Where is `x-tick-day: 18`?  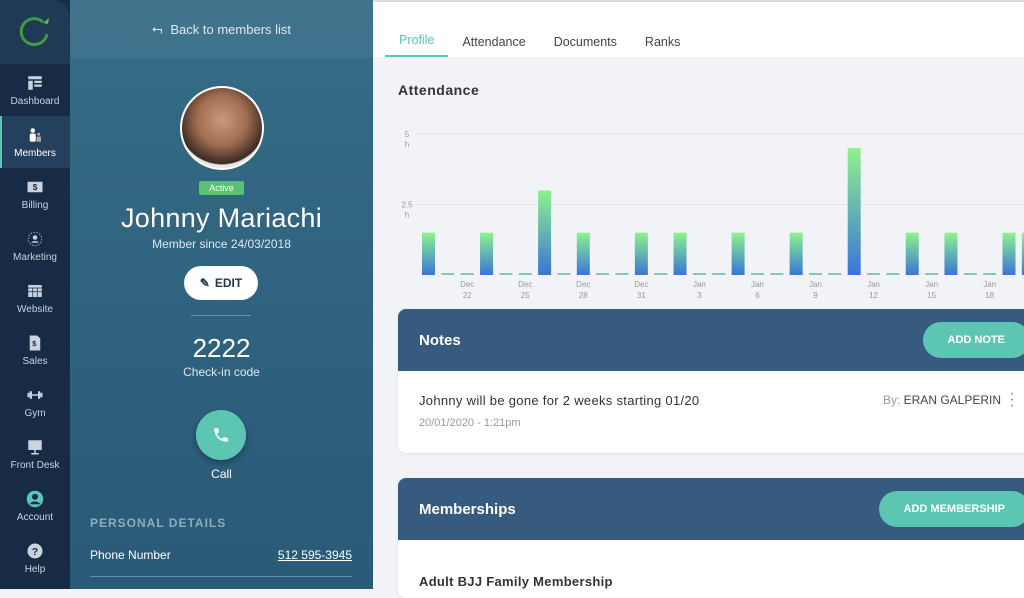
x-tick-day: 18 is located at coordinates (989, 295).